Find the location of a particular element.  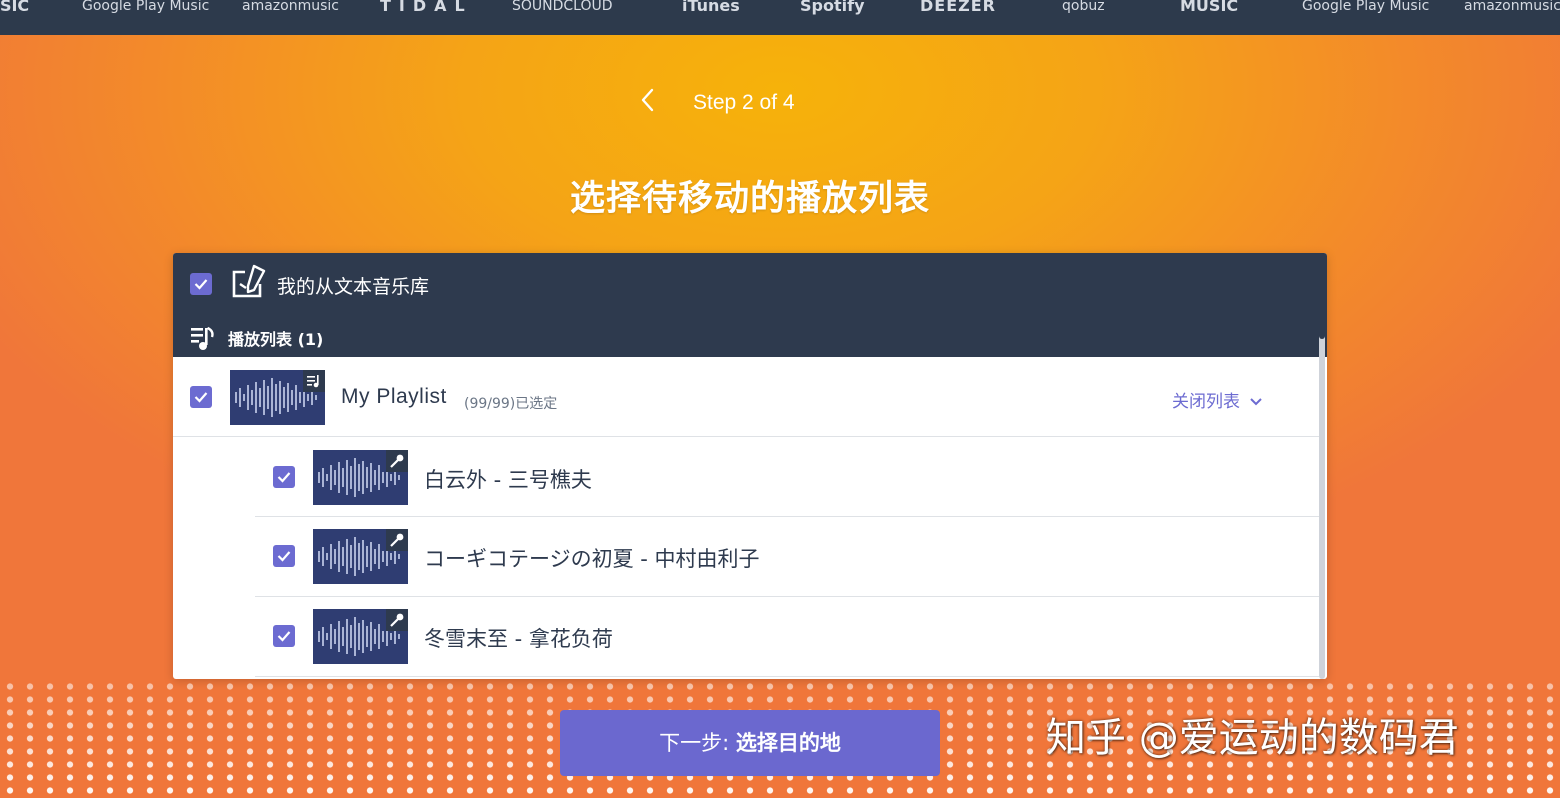

library-header: 我的从文本音乐库 播放列表 (1) is located at coordinates (750, 305).